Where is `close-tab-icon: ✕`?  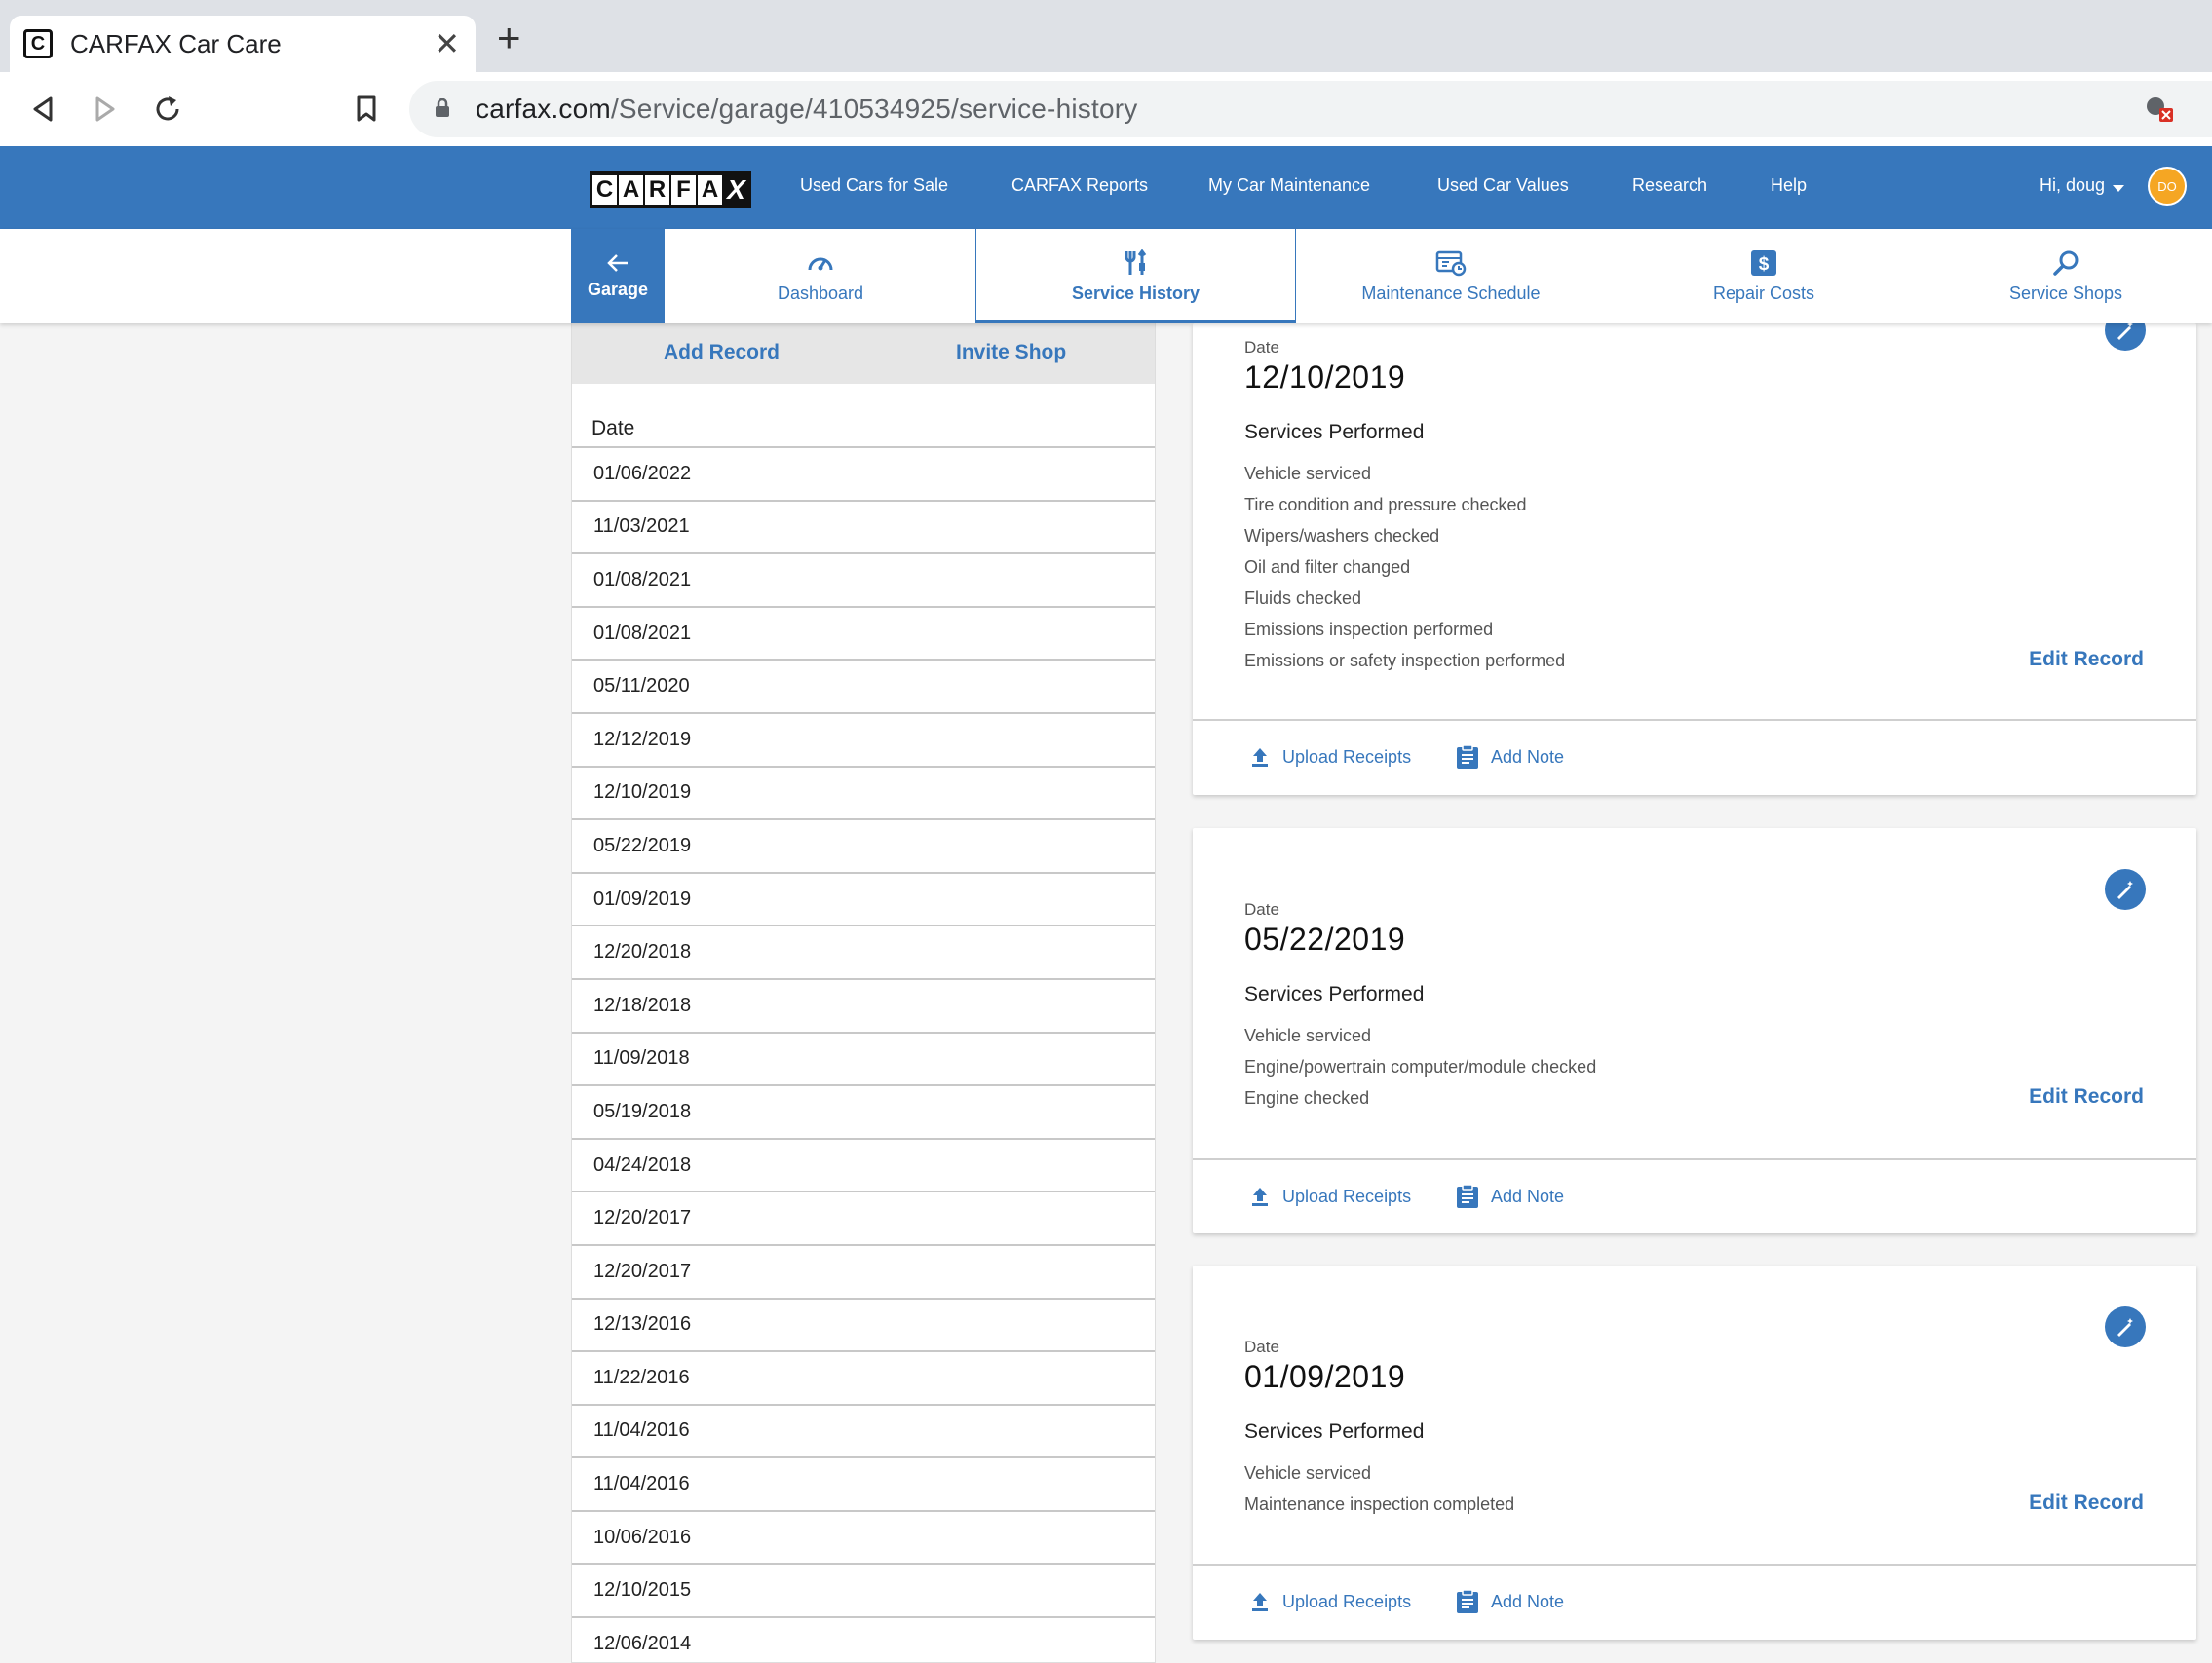 close-tab-icon: ✕ is located at coordinates (447, 43).